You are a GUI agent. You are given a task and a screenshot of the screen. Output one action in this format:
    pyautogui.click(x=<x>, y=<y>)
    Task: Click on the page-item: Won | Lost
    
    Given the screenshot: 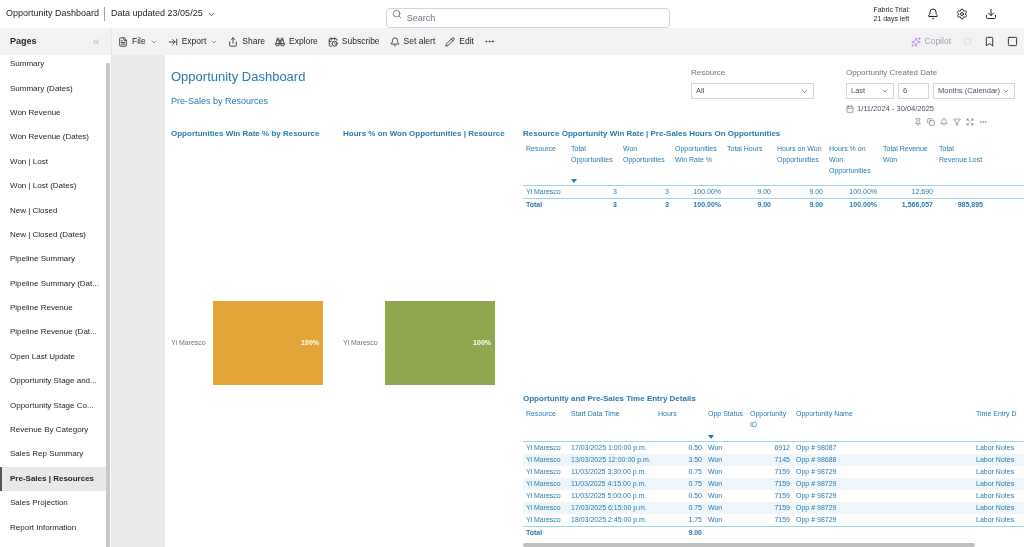 What is the action you would take?
    pyautogui.click(x=53, y=161)
    